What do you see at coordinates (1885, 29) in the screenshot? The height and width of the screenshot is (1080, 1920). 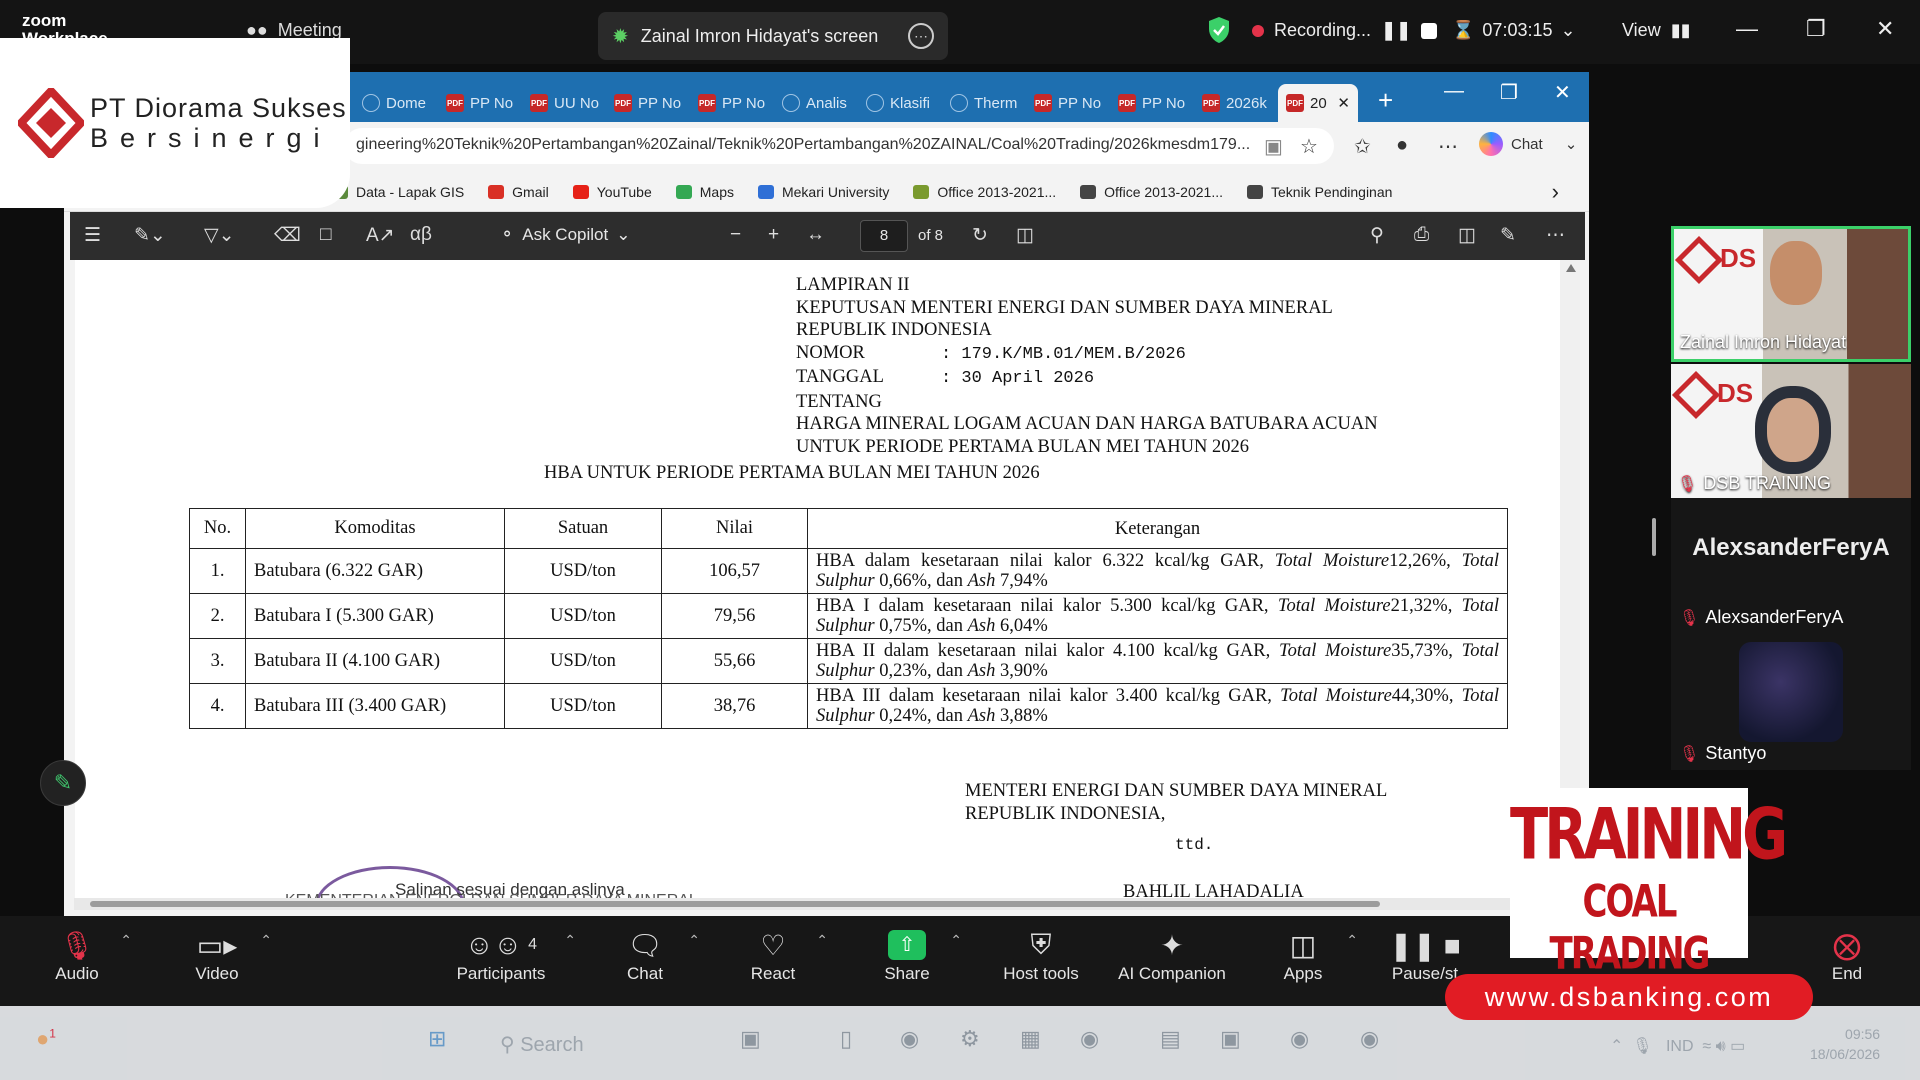 I see `close-icon: ✕` at bounding box center [1885, 29].